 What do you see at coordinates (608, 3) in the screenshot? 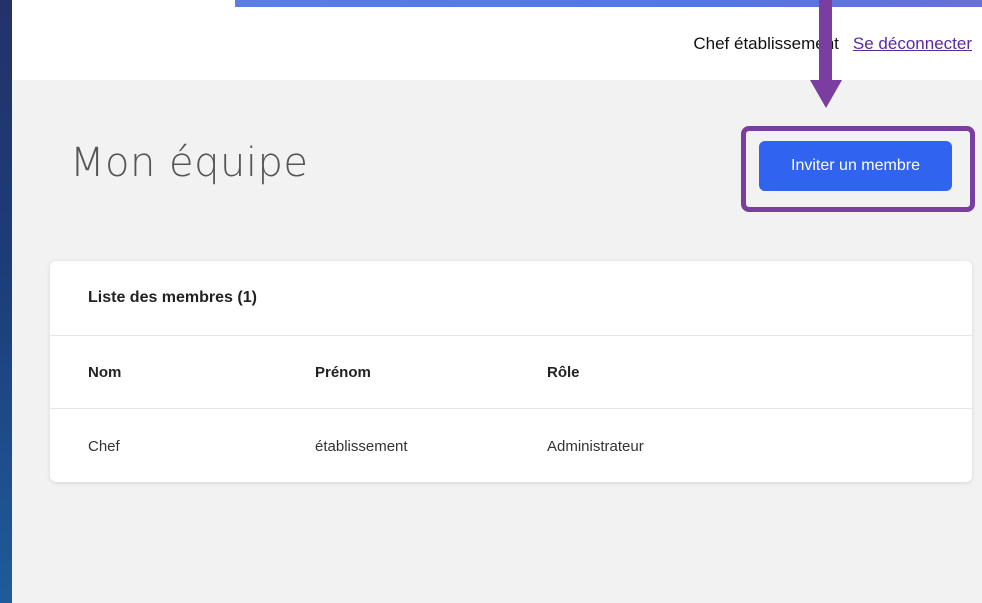
I see `top-accent-strip` at bounding box center [608, 3].